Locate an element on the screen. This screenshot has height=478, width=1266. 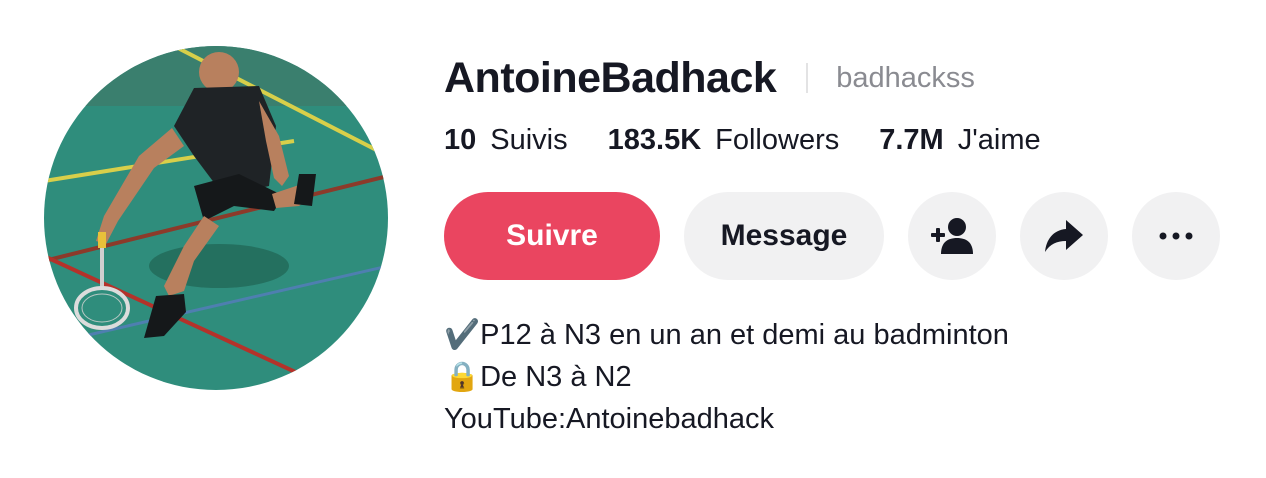
stat-likes-label: J'aime is located at coordinates (999, 139).